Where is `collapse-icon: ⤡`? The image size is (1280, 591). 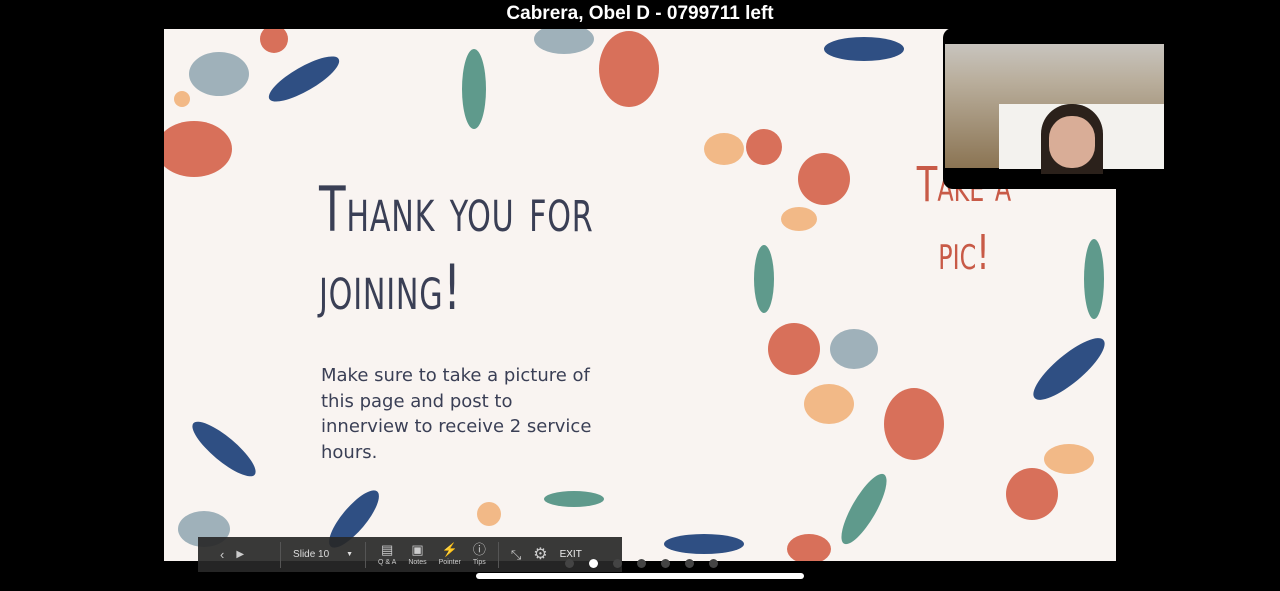 collapse-icon: ⤡ is located at coordinates (516, 554).